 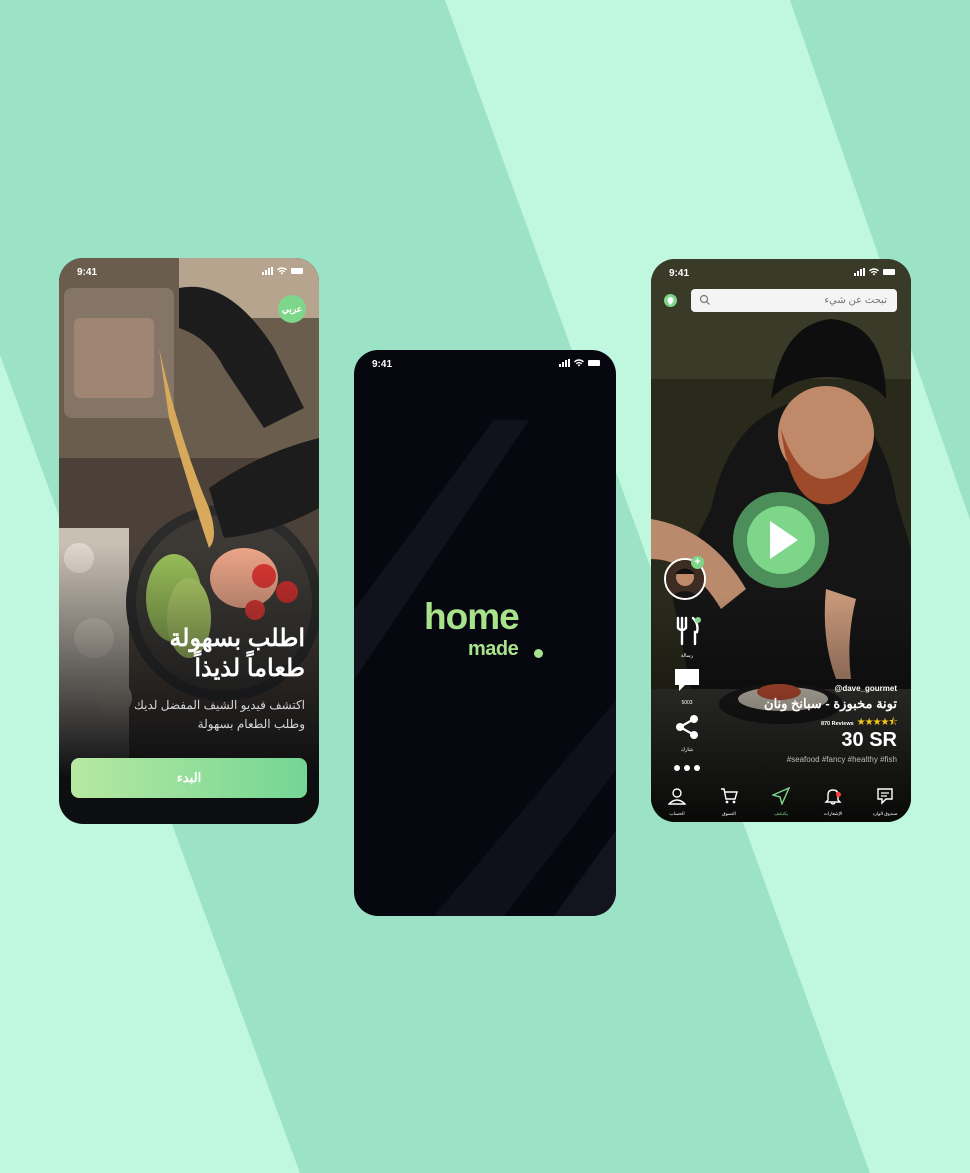 I want to click on chef-handle: @dave_gourmet, so click(x=866, y=688).